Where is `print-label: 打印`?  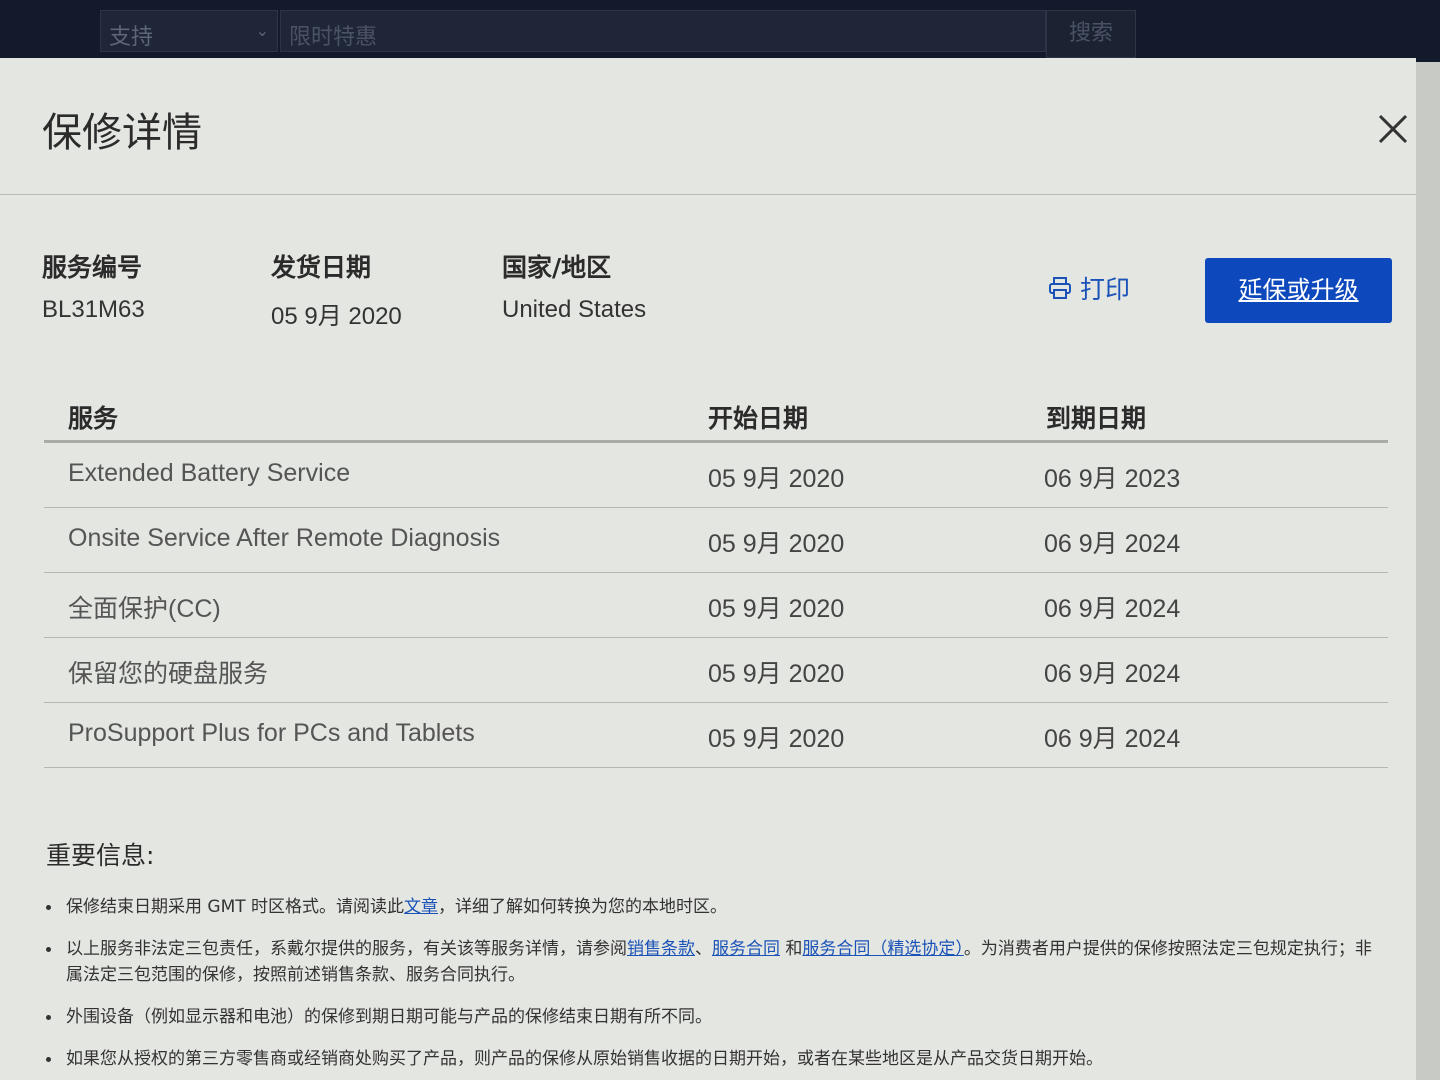
print-label: 打印 is located at coordinates (1105, 289).